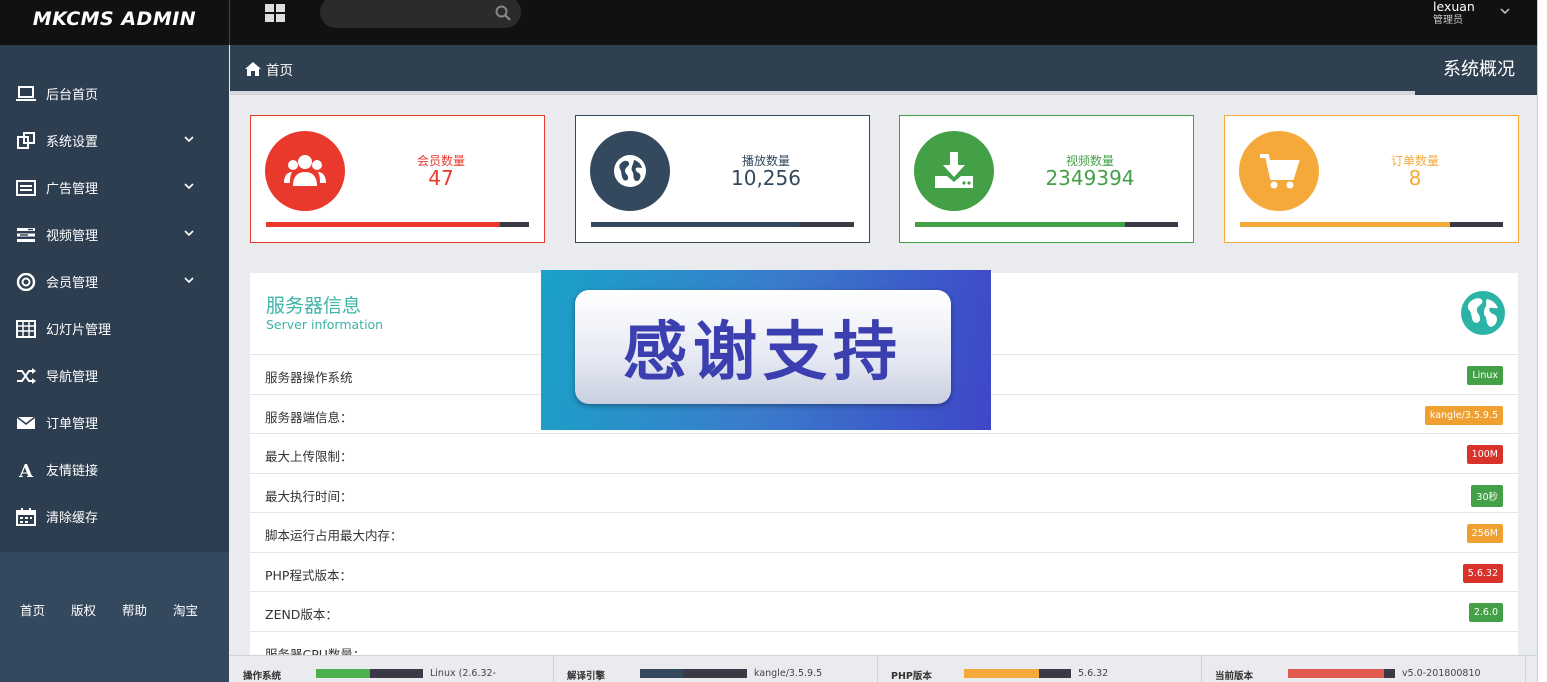 Image resolution: width=1547 pixels, height=682 pixels. I want to click on sidebar-item-1: 系统设置, so click(114, 140).